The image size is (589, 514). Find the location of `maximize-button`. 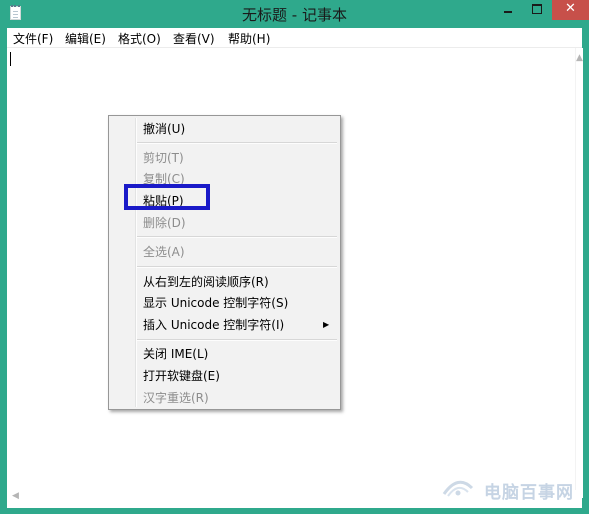

maximize-button is located at coordinates (537, 10).